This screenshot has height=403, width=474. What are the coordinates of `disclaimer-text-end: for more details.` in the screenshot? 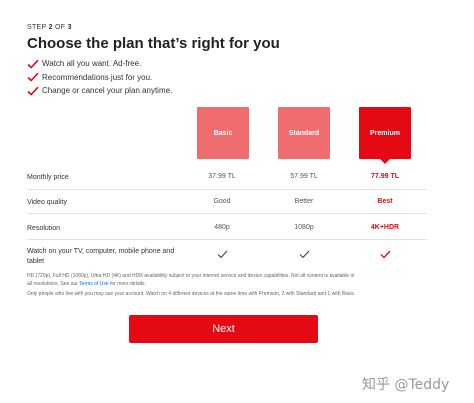 It's located at (127, 283).